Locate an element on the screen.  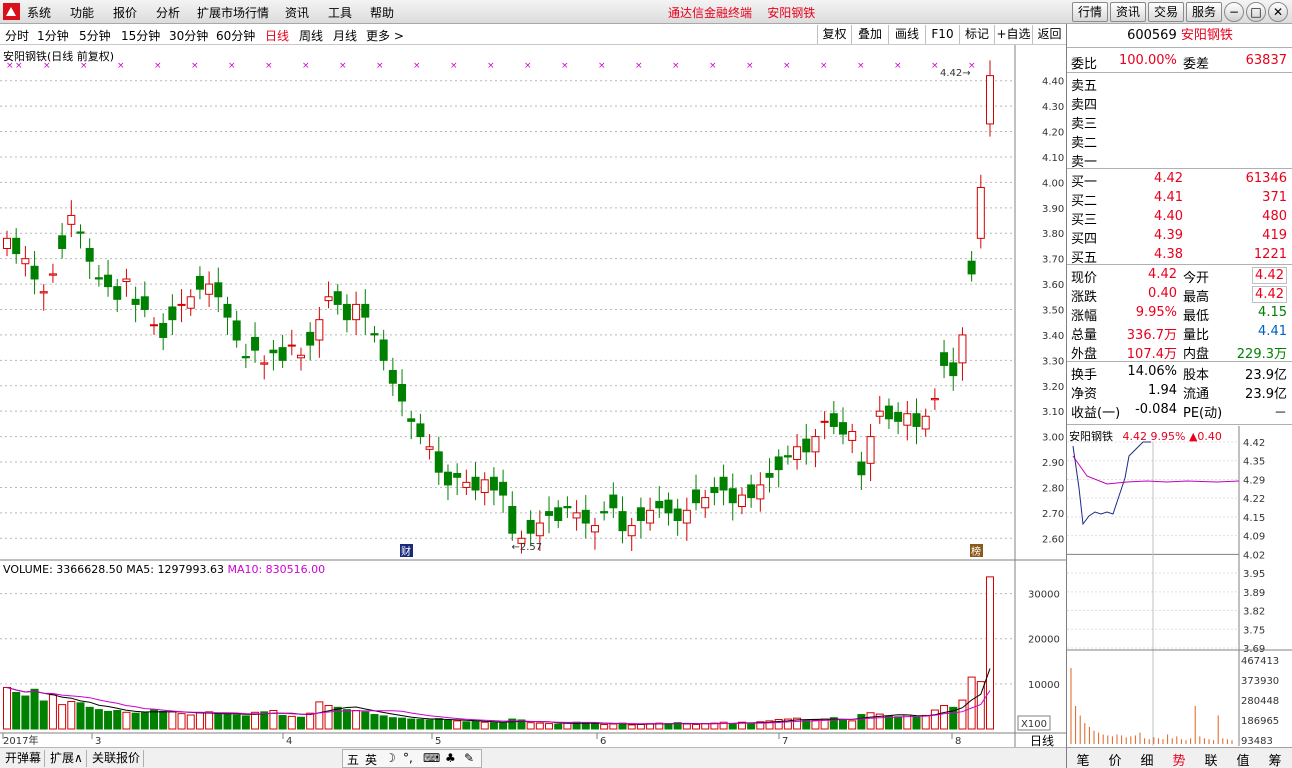
mini-volume-label: 280448 is located at coordinates (1260, 701).